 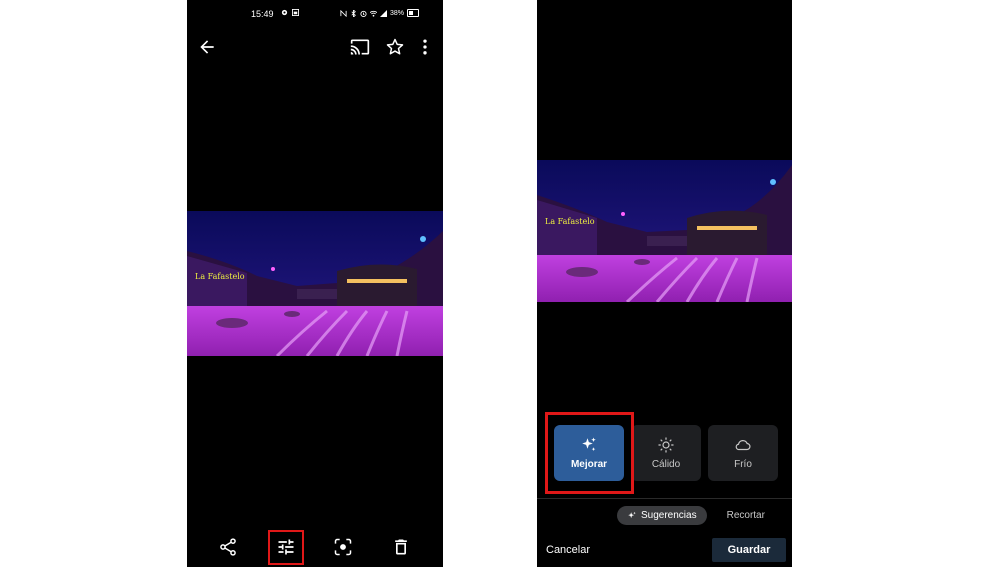 What do you see at coordinates (425, 47) in the screenshot?
I see `more-vert-icon` at bounding box center [425, 47].